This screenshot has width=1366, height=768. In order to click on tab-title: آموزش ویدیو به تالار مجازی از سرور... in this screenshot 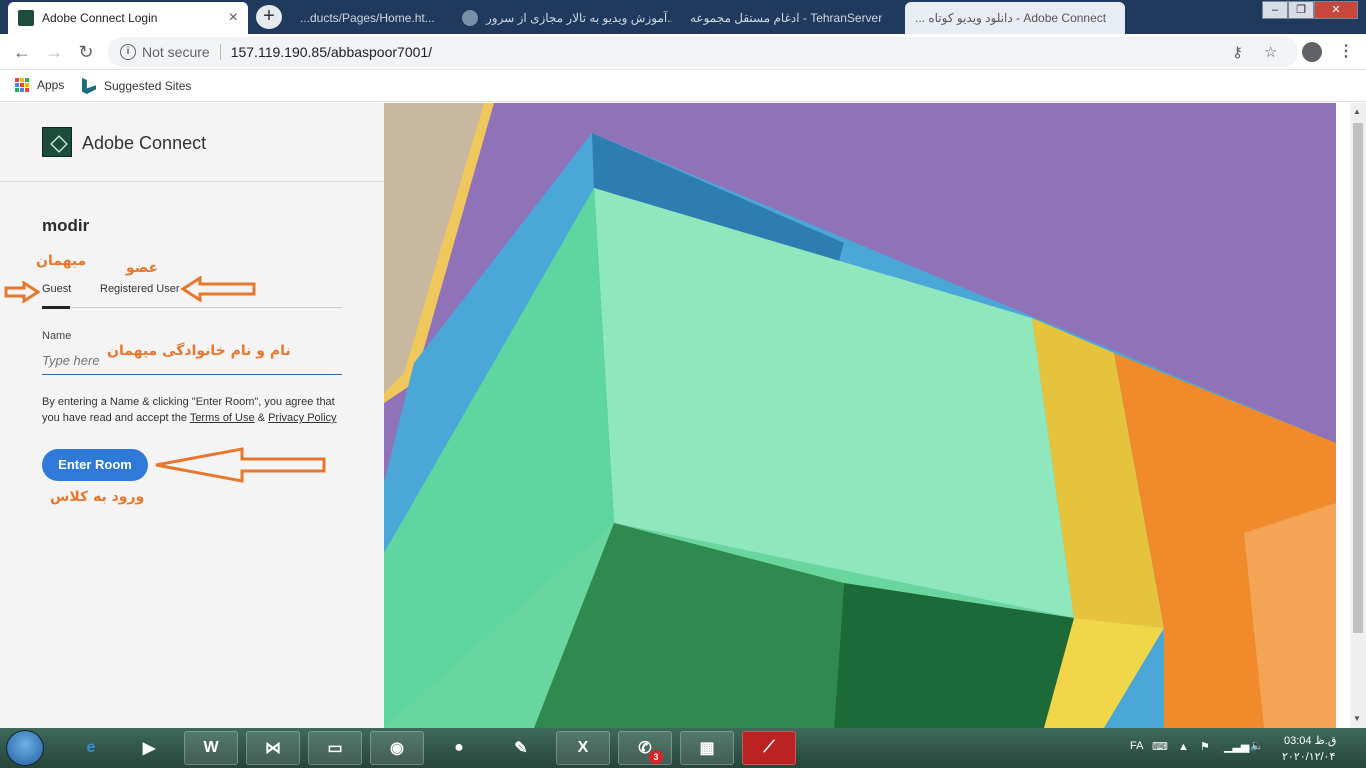, I will do `click(579, 18)`.